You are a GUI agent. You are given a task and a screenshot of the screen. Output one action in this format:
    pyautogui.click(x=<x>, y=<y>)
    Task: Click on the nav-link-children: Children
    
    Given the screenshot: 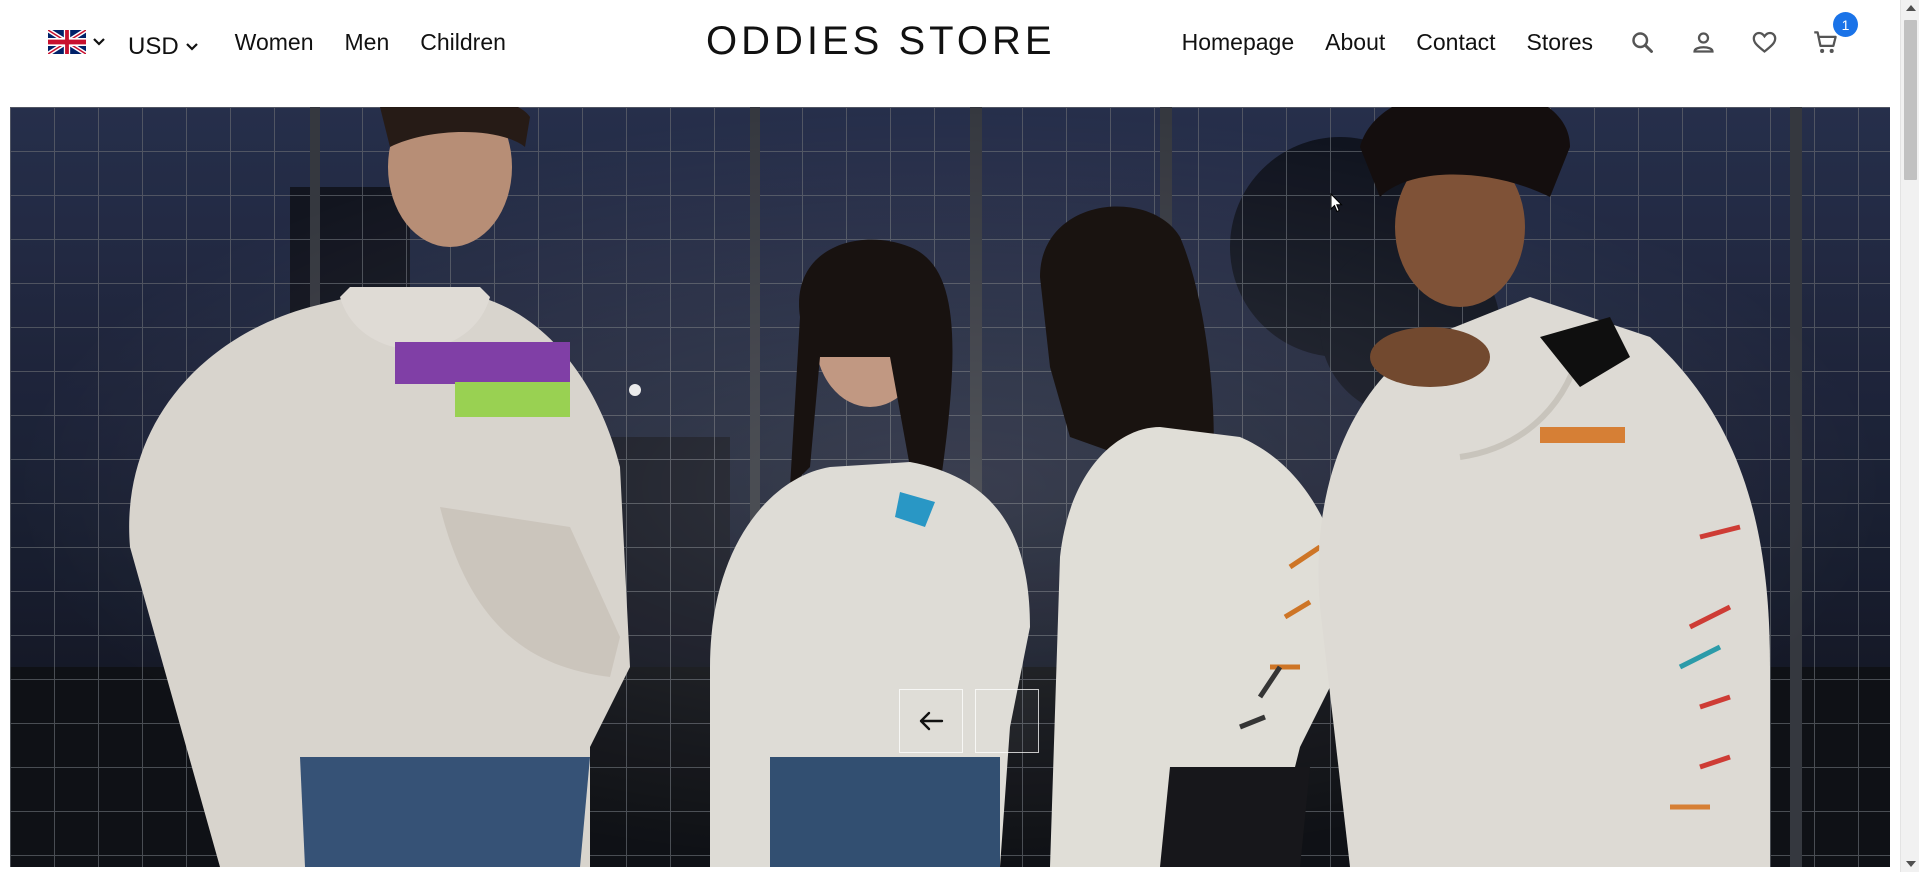 What is the action you would take?
    pyautogui.click(x=463, y=42)
    